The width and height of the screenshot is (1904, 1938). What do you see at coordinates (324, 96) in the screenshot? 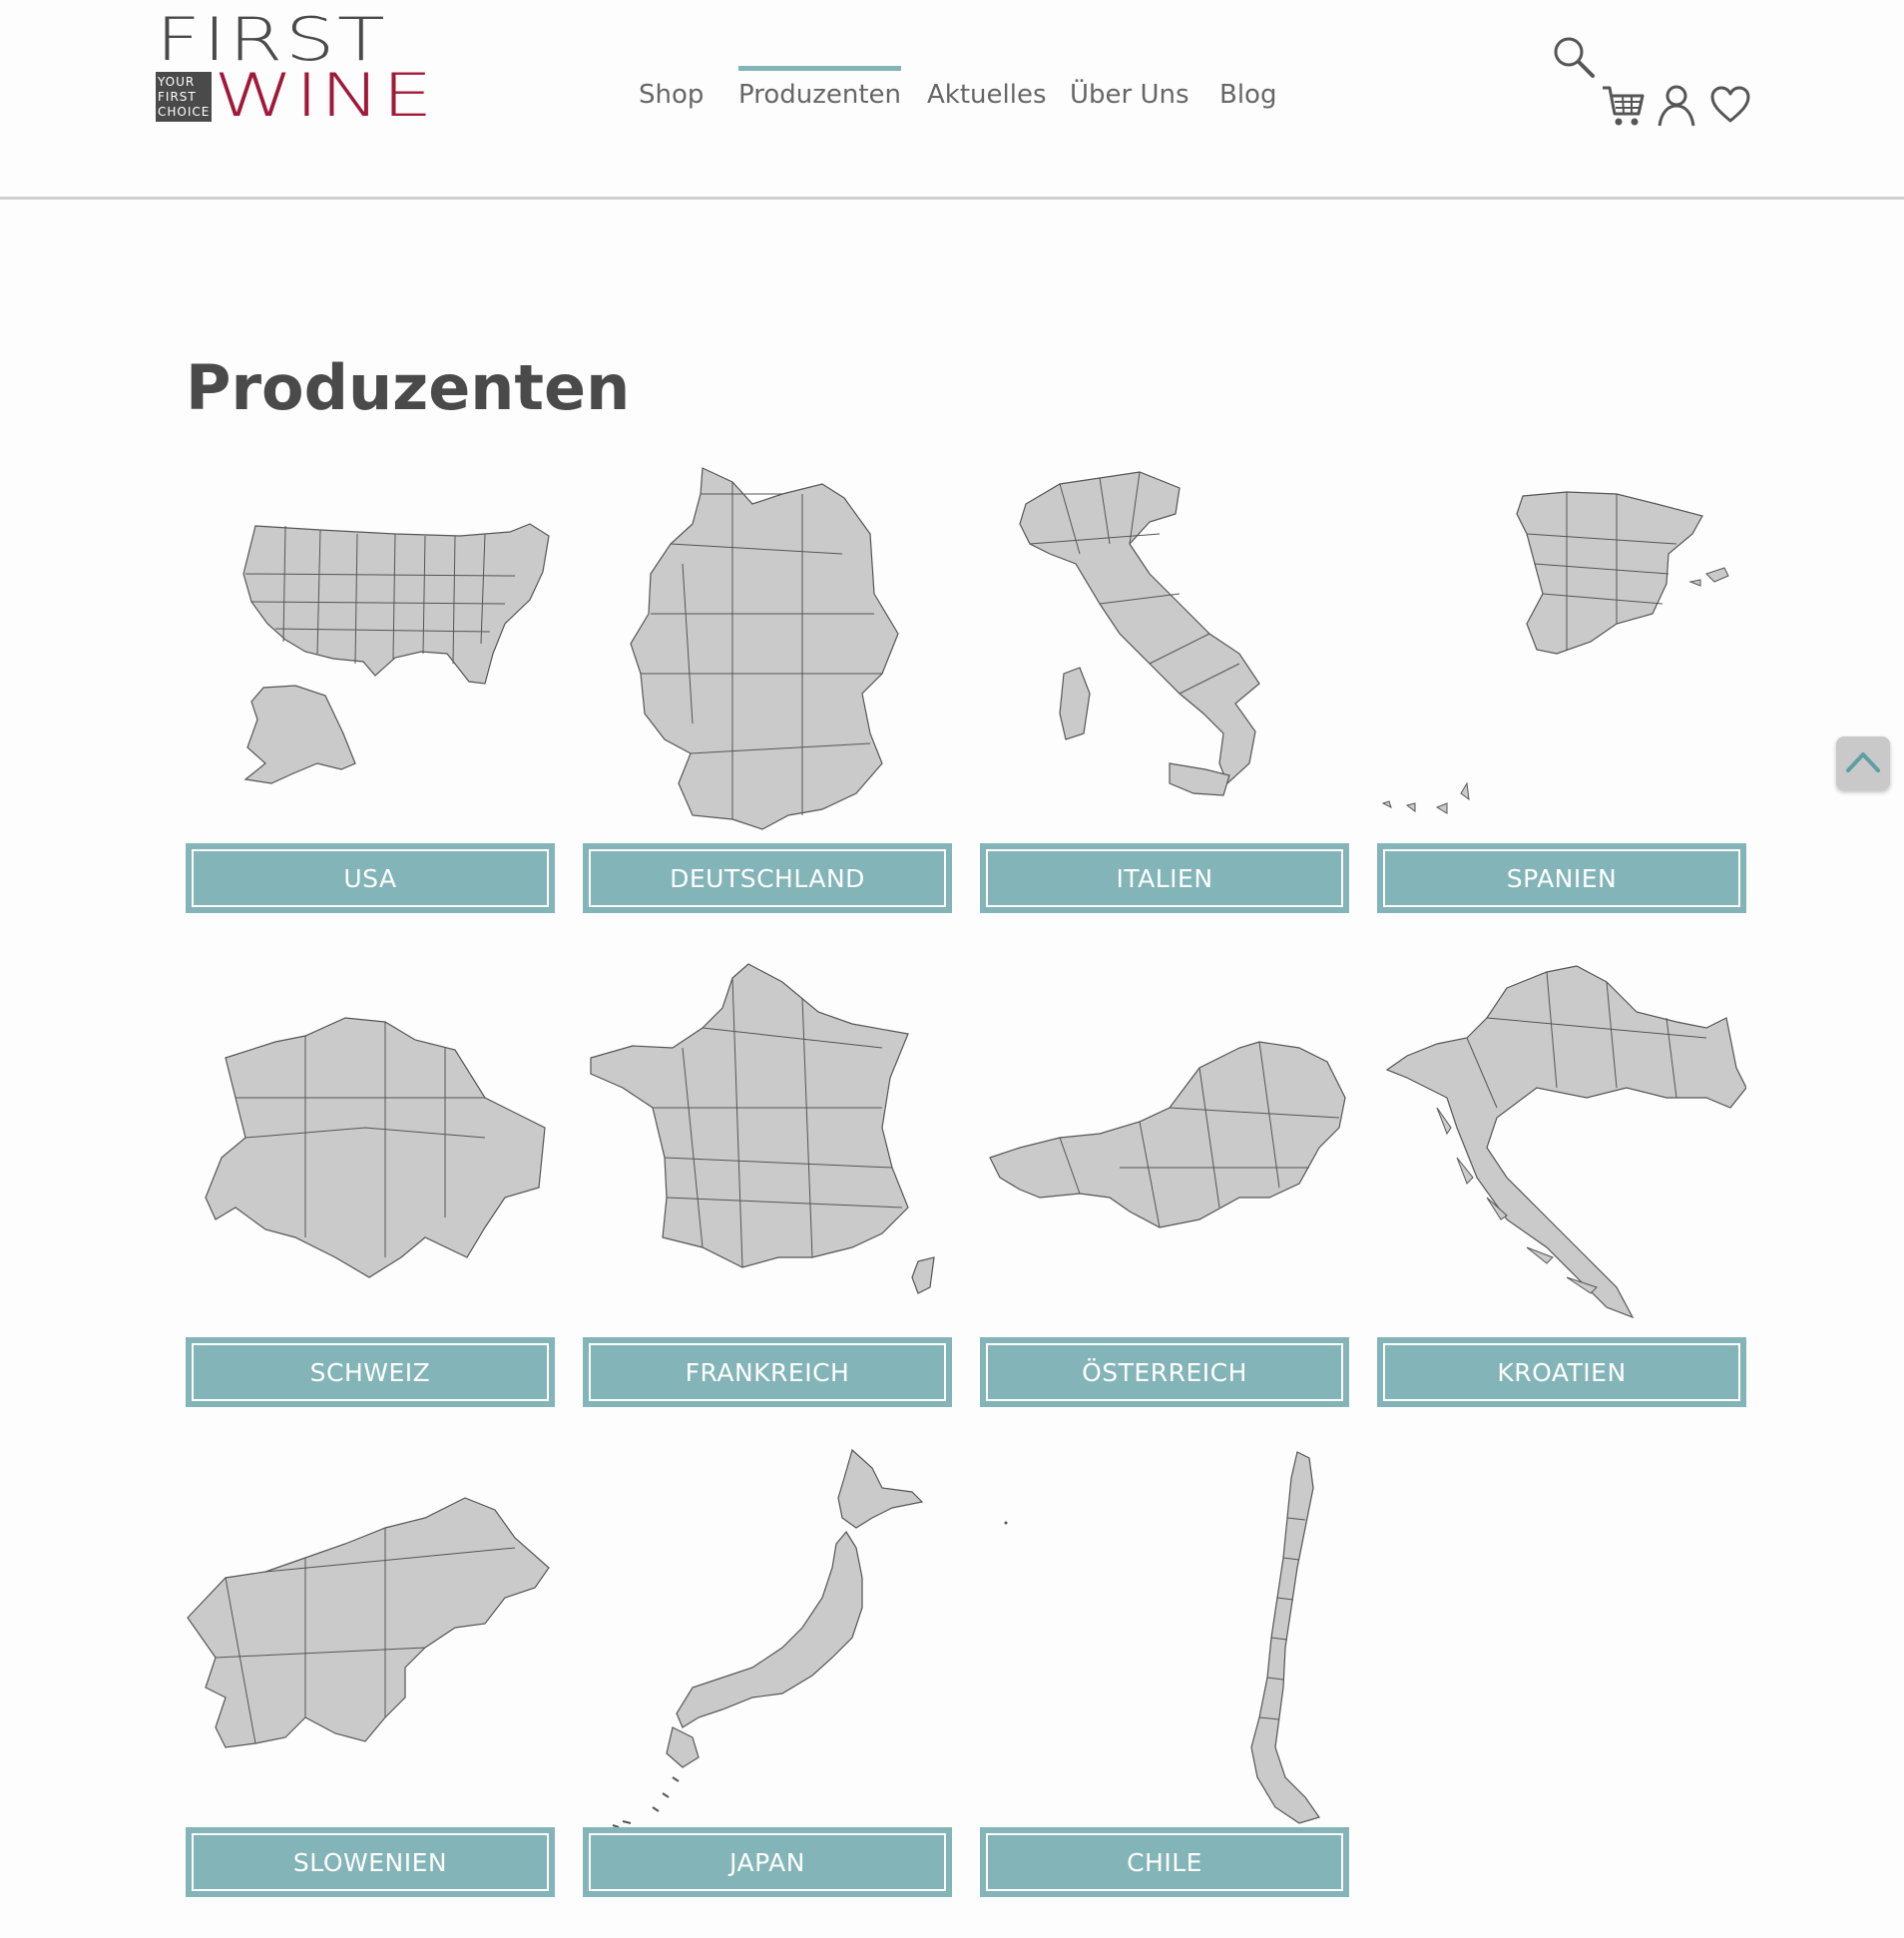
I see `logo-wine-text: WINE` at bounding box center [324, 96].